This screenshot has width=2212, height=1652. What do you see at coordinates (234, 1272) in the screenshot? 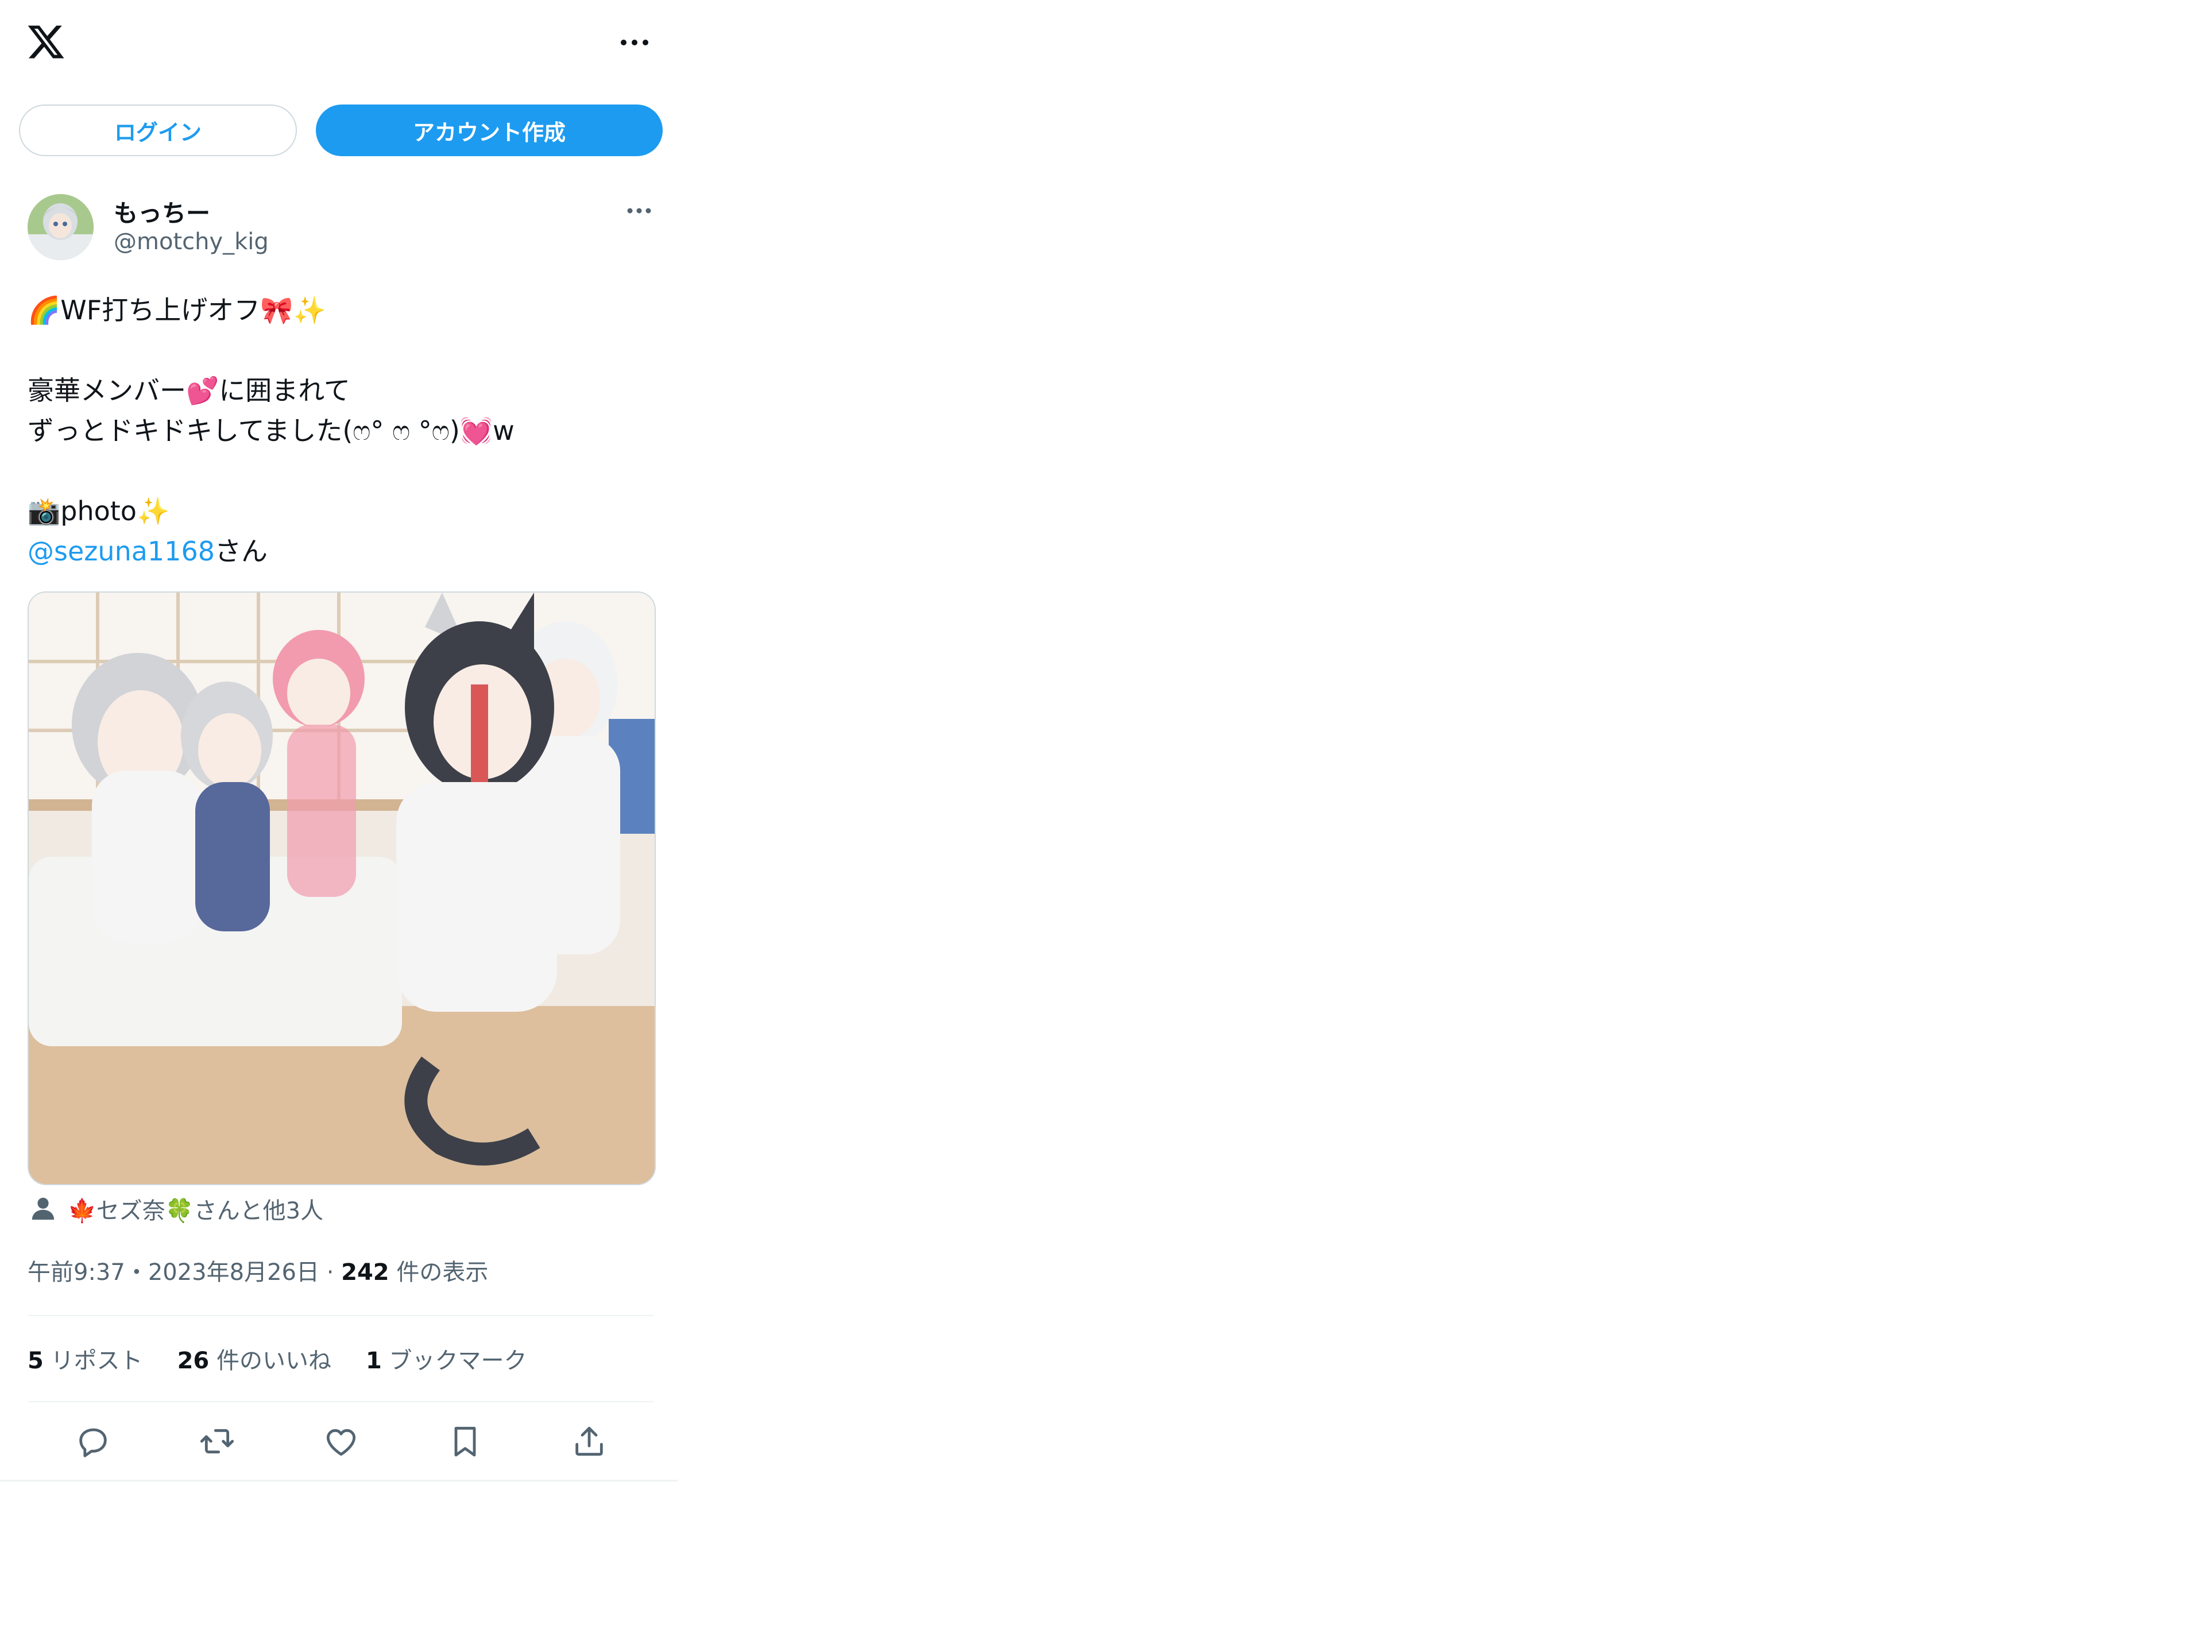
I see `tweet-date: 2023年8月26日` at bounding box center [234, 1272].